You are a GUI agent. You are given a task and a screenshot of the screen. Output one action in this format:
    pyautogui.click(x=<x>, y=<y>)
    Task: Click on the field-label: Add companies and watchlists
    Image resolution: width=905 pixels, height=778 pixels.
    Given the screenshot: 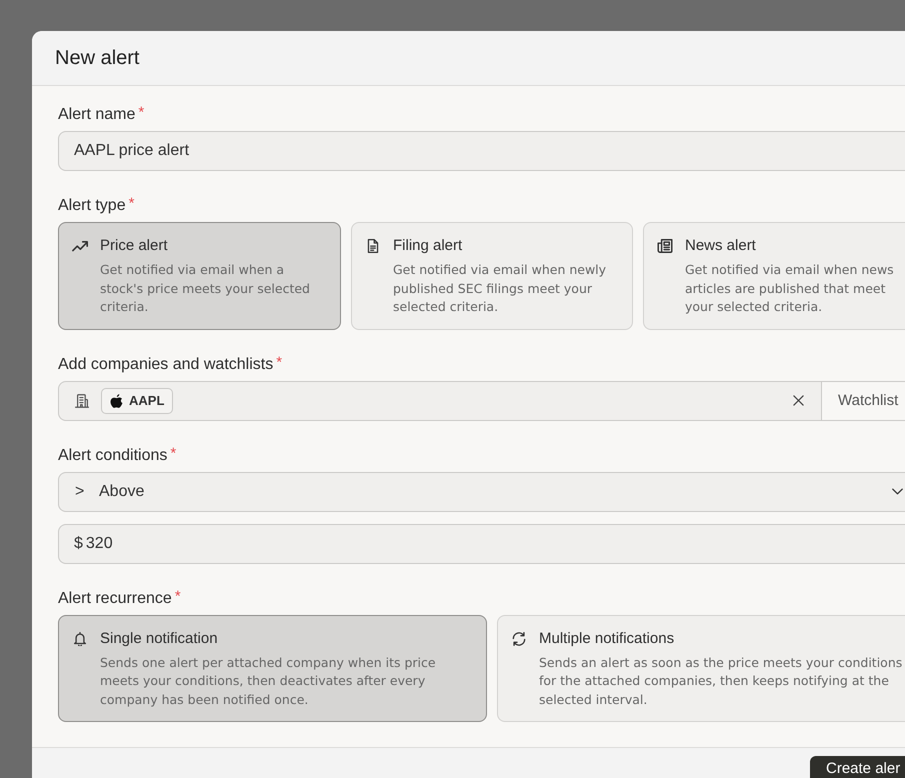 What is the action you would take?
    pyautogui.click(x=166, y=364)
    